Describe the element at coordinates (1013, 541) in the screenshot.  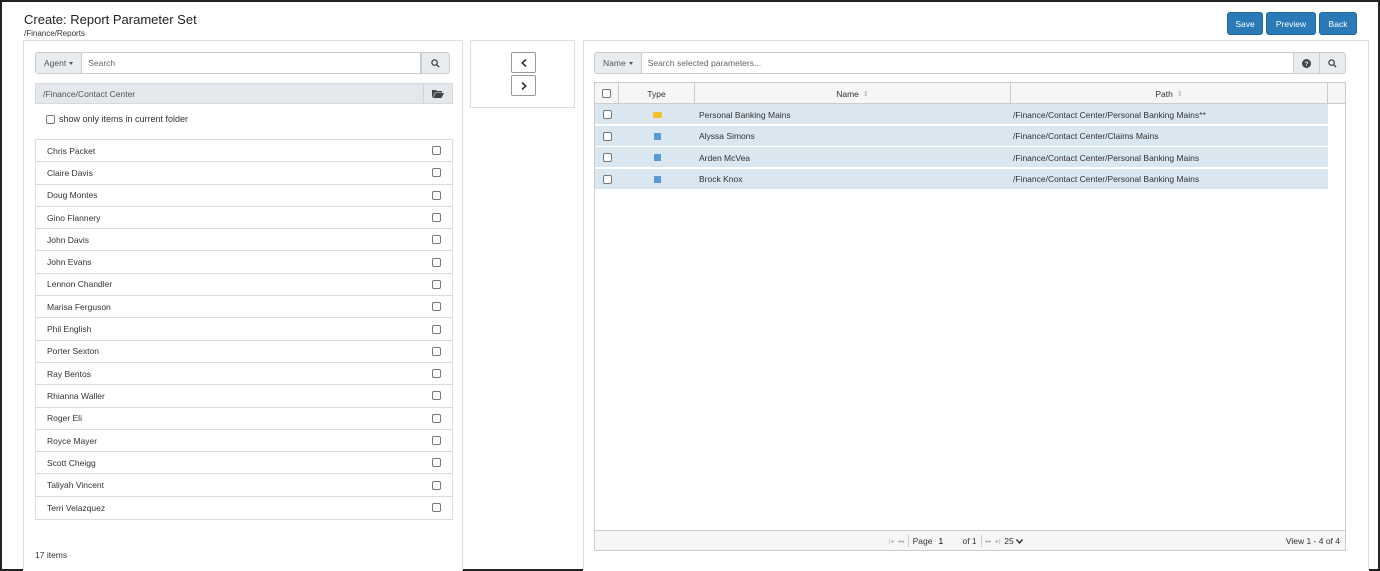
I see `page-size-select: 25` at that location.